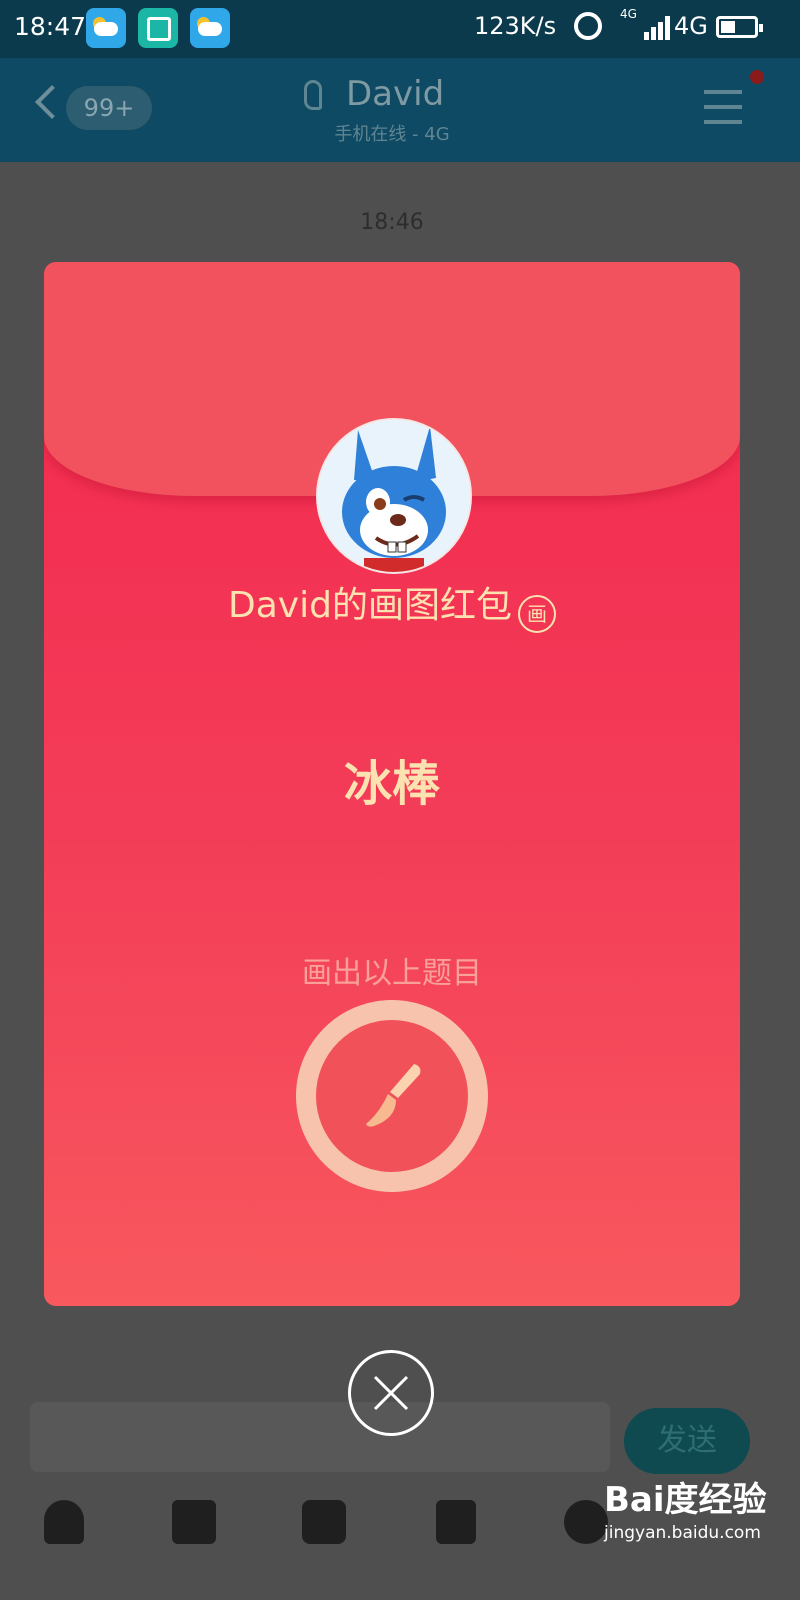  What do you see at coordinates (723, 107) in the screenshot?
I see `menu-icon` at bounding box center [723, 107].